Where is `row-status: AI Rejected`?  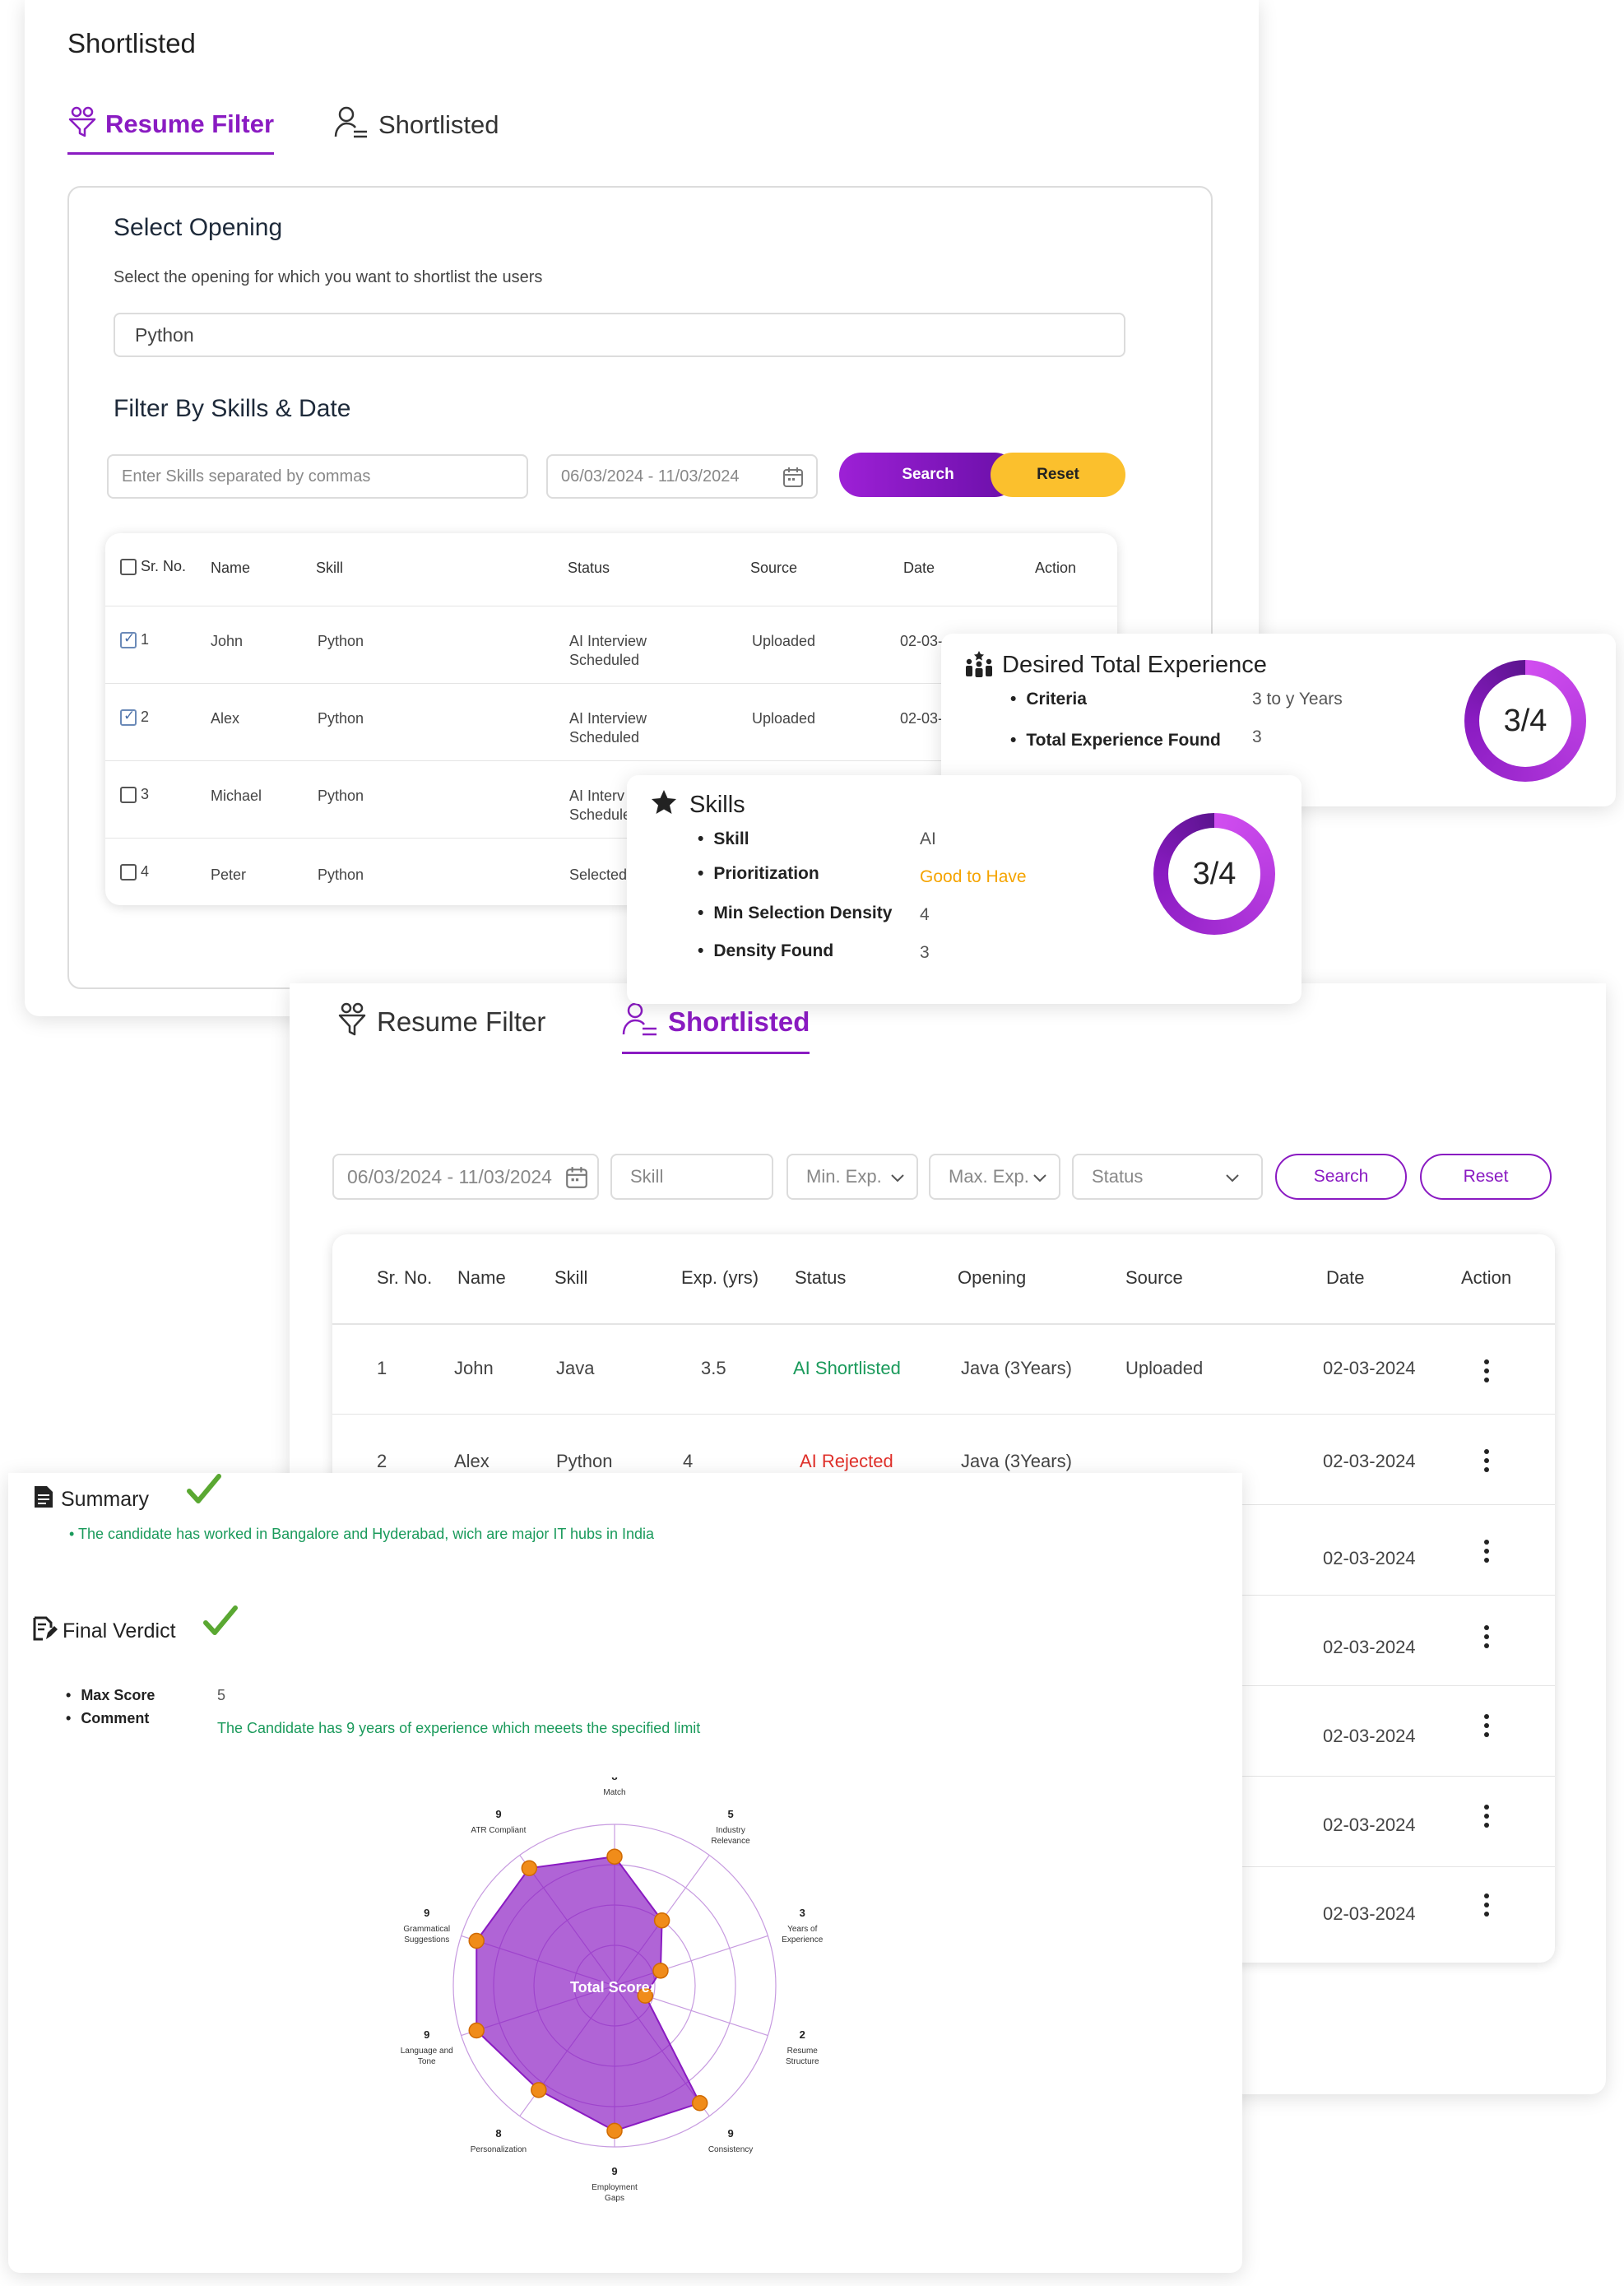
row-status: AI Rejected is located at coordinates (846, 1461).